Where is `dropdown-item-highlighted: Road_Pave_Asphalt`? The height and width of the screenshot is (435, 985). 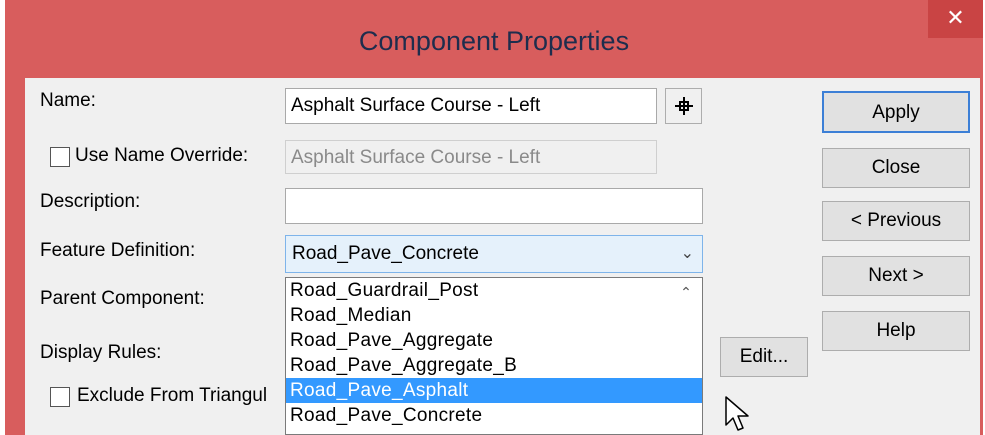
dropdown-item-highlighted: Road_Pave_Asphalt is located at coordinates (494, 390).